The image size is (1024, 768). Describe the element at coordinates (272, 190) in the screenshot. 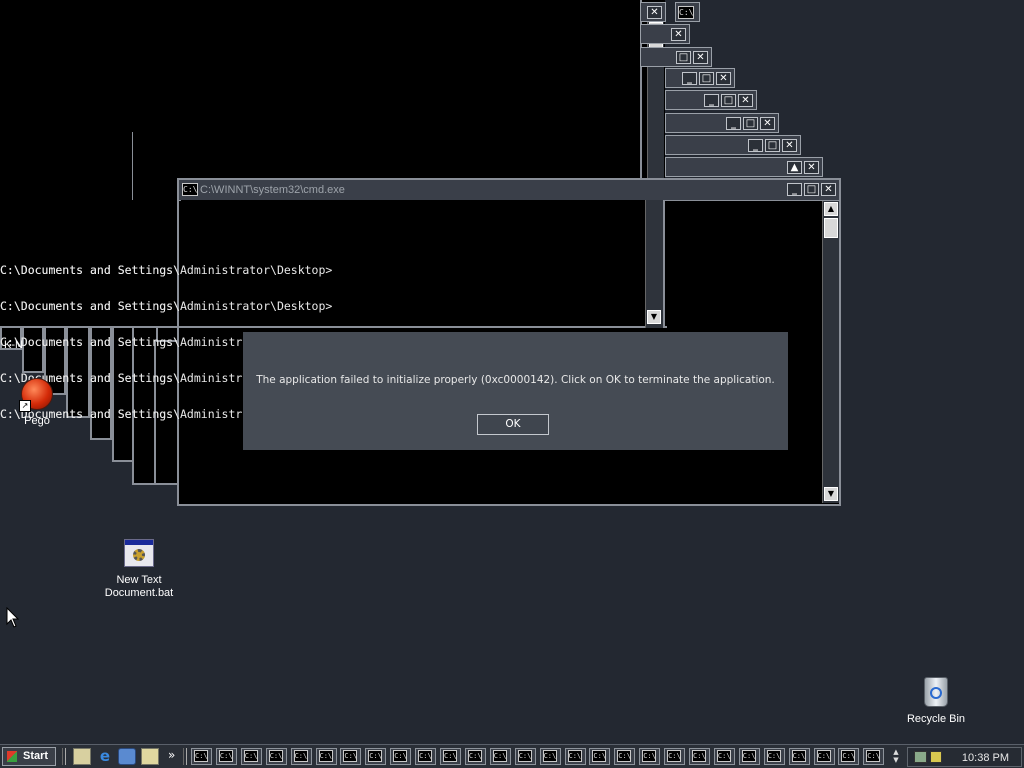

I see `window-title: C:\WINNT\system32\cmd.exe` at that location.